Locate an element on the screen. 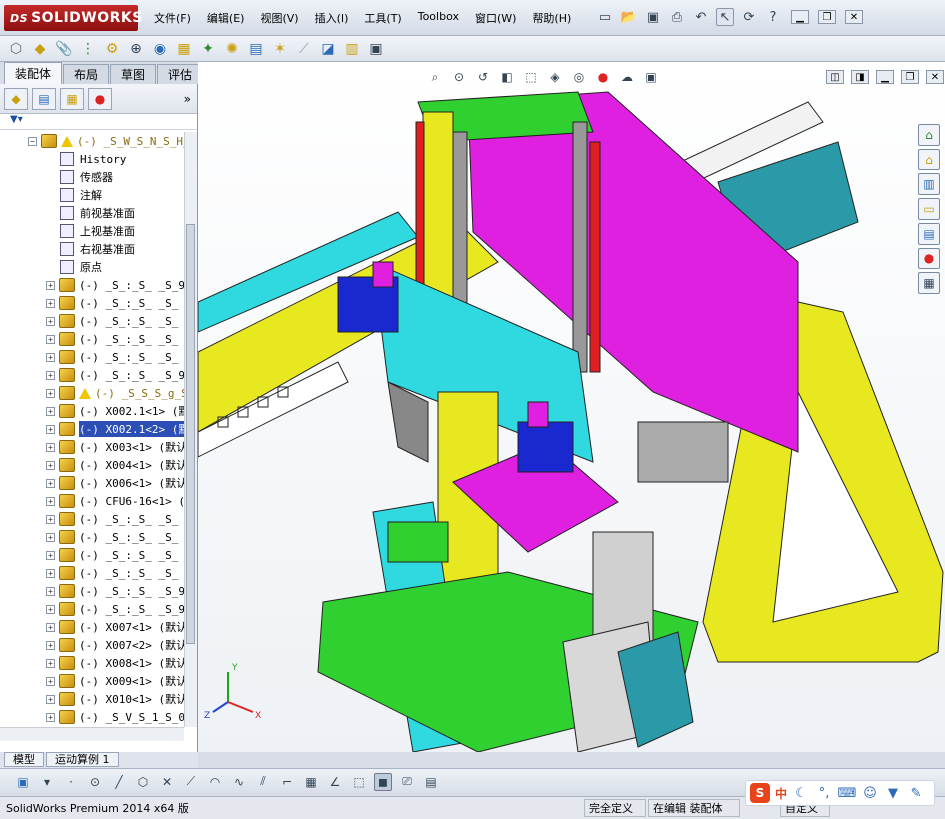 This screenshot has height=819, width=945. camera-icon: ⎚ is located at coordinates (407, 782).